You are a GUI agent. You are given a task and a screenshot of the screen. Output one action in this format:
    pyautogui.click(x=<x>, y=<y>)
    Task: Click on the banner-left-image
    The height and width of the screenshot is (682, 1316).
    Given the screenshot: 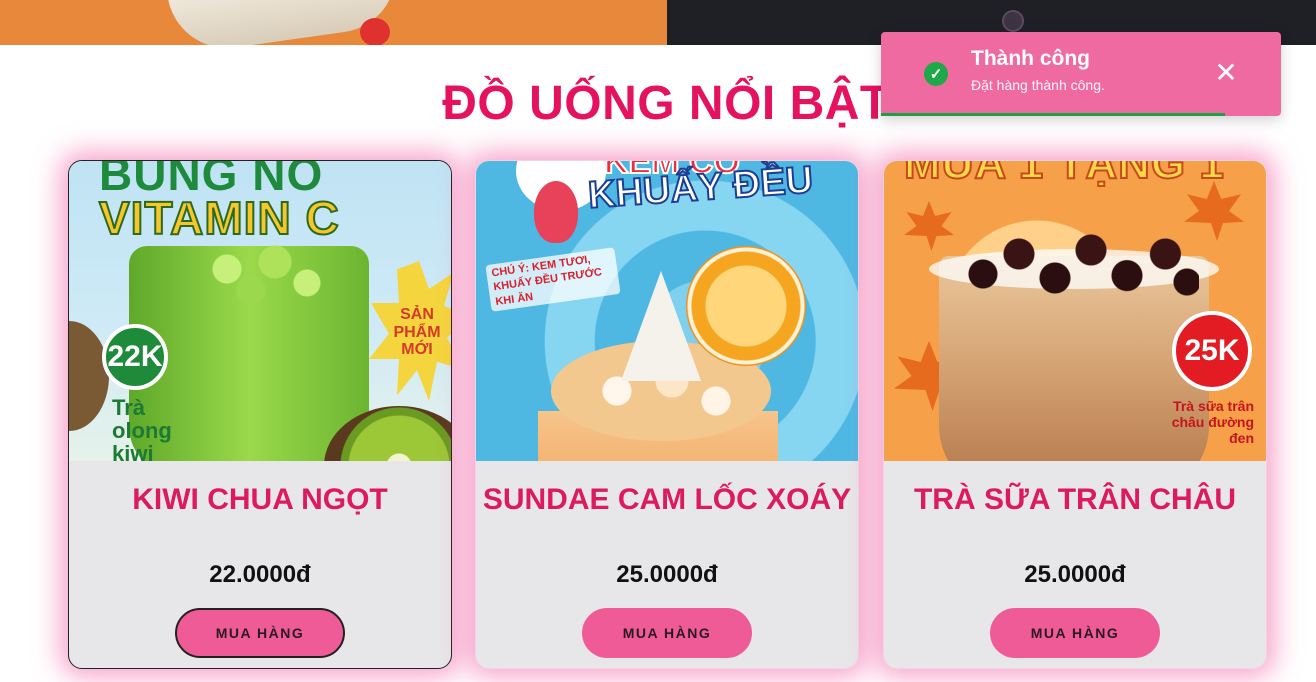 What is the action you would take?
    pyautogui.click(x=333, y=22)
    